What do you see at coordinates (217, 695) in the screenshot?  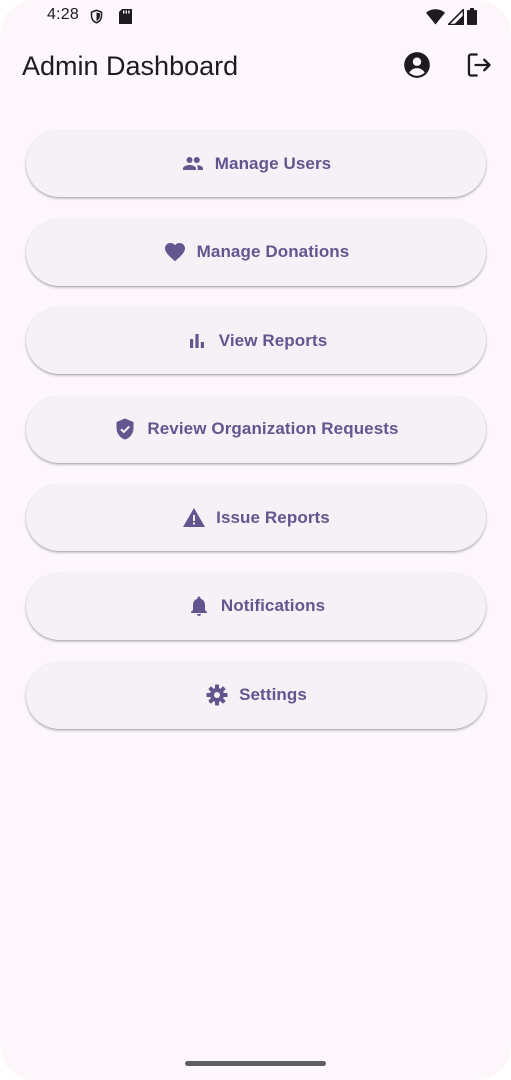 I see `gear-icon` at bounding box center [217, 695].